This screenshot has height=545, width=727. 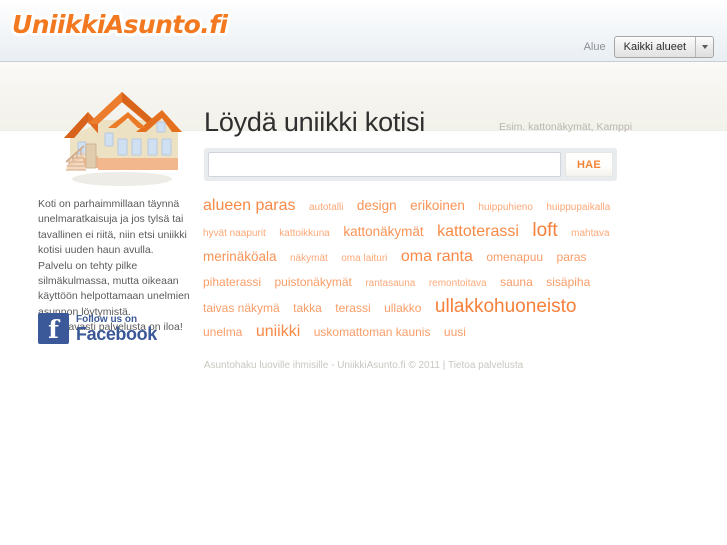 What do you see at coordinates (437, 256) in the screenshot?
I see `tag-link: oma ranta` at bounding box center [437, 256].